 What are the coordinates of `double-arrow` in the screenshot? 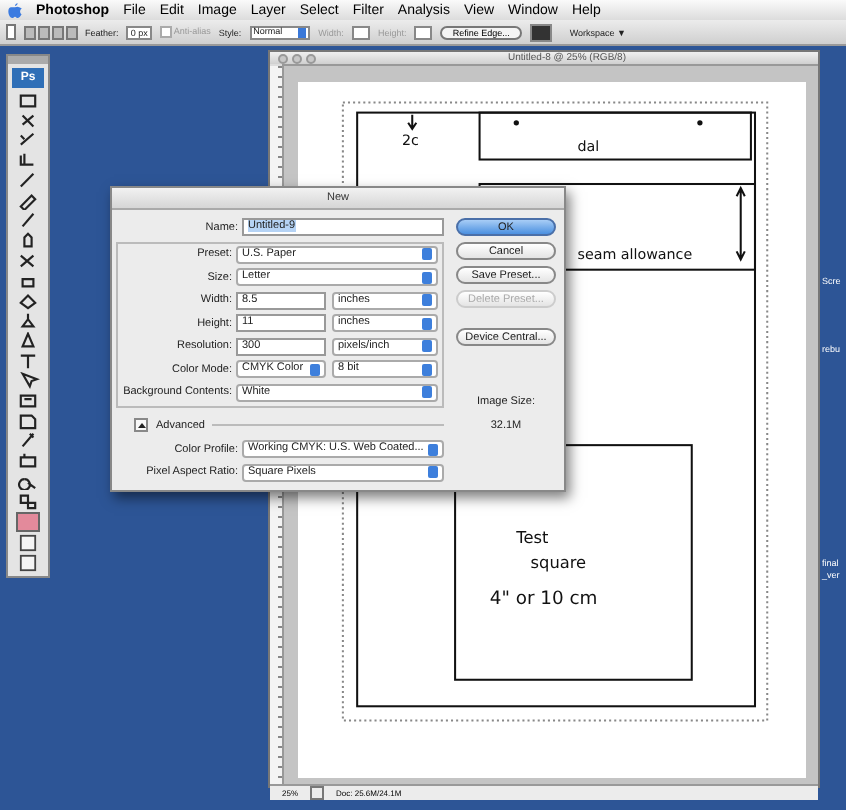 It's located at (740, 223).